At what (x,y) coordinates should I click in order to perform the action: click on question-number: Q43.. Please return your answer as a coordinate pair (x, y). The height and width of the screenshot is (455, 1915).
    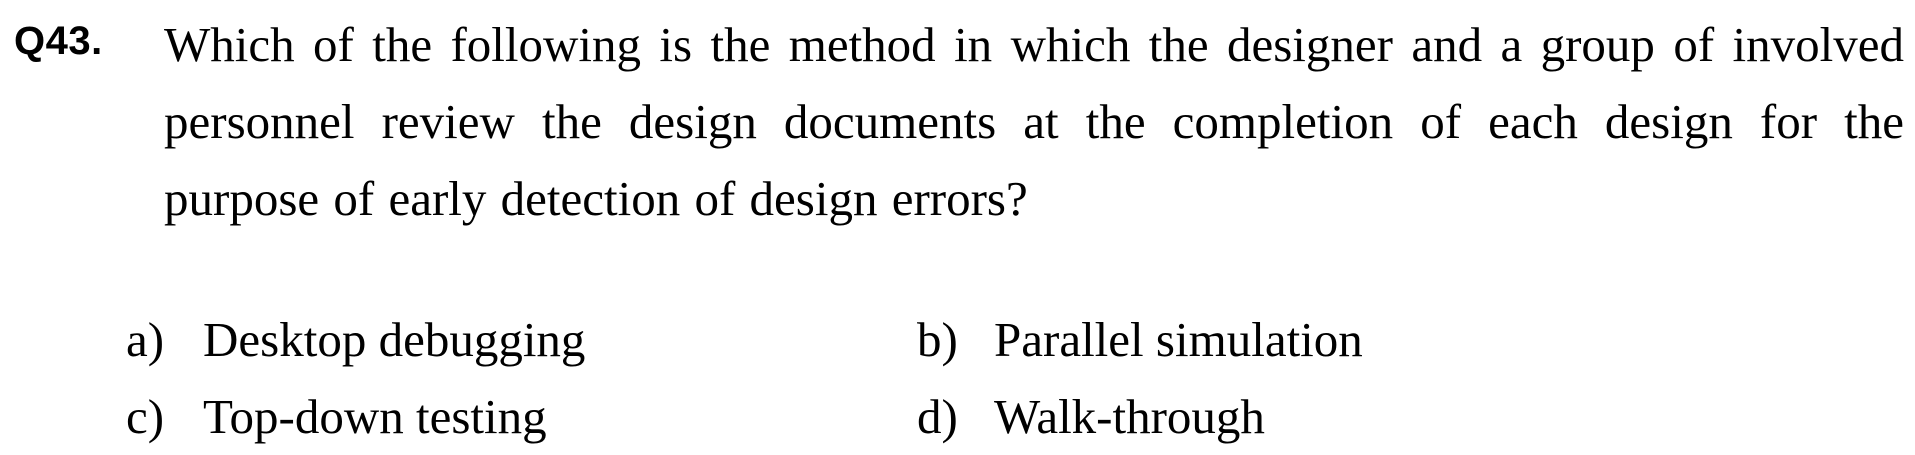
    Looking at the image, I should click on (58, 41).